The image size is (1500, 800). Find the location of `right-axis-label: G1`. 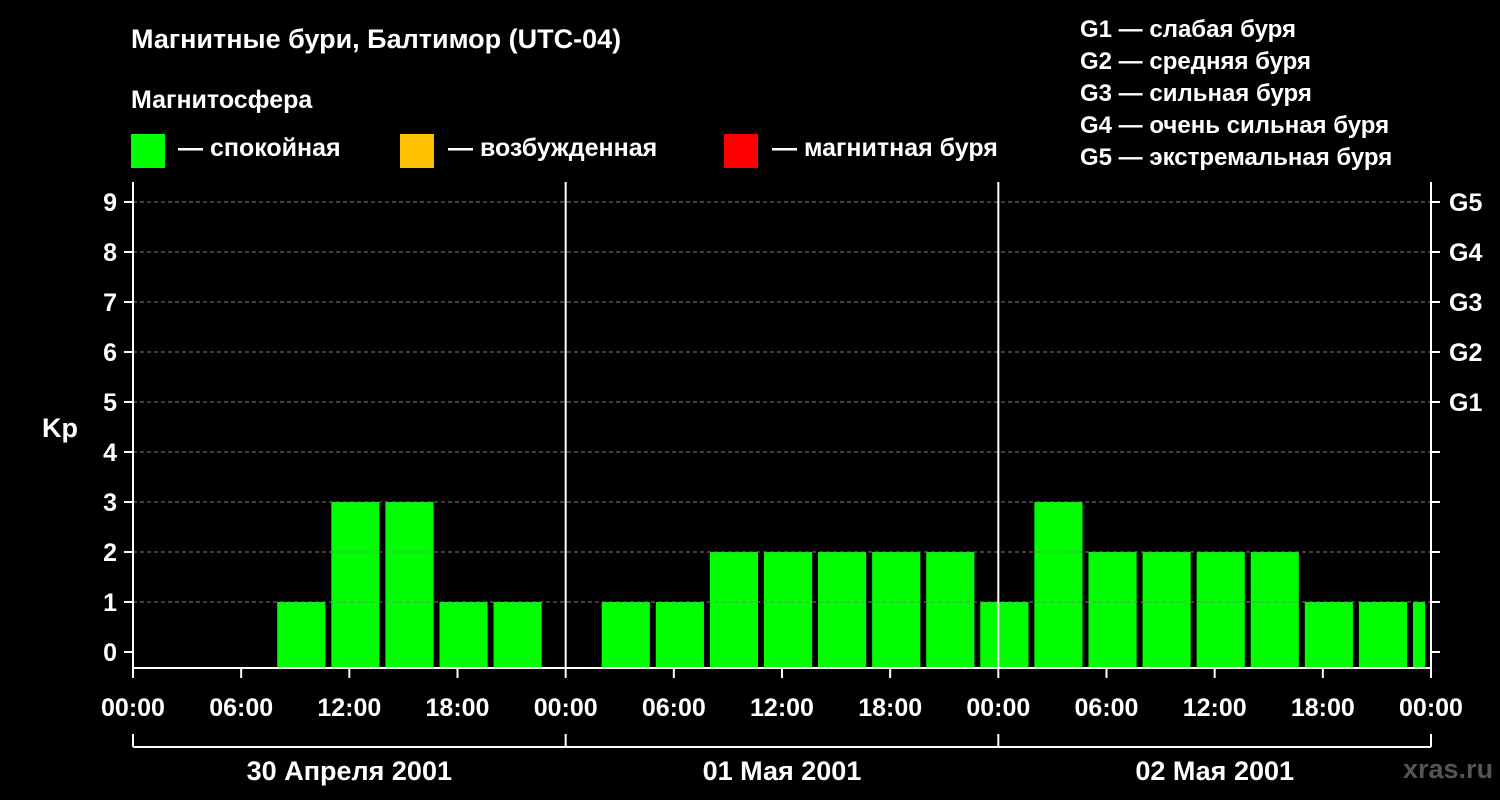

right-axis-label: G1 is located at coordinates (1465, 403).